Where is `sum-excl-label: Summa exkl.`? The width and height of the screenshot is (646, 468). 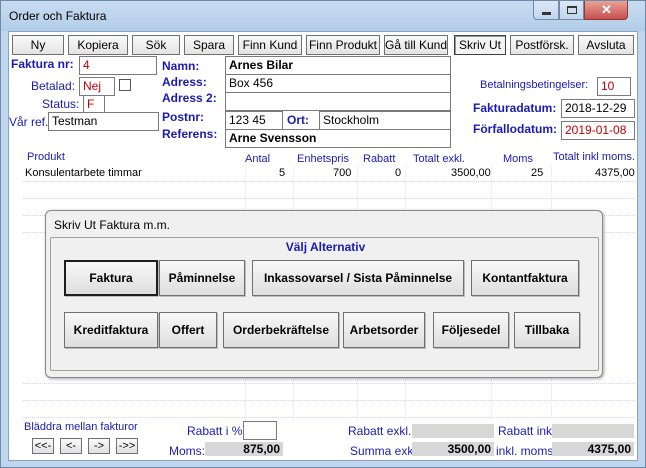 sum-excl-label: Summa exkl. is located at coordinates (385, 451).